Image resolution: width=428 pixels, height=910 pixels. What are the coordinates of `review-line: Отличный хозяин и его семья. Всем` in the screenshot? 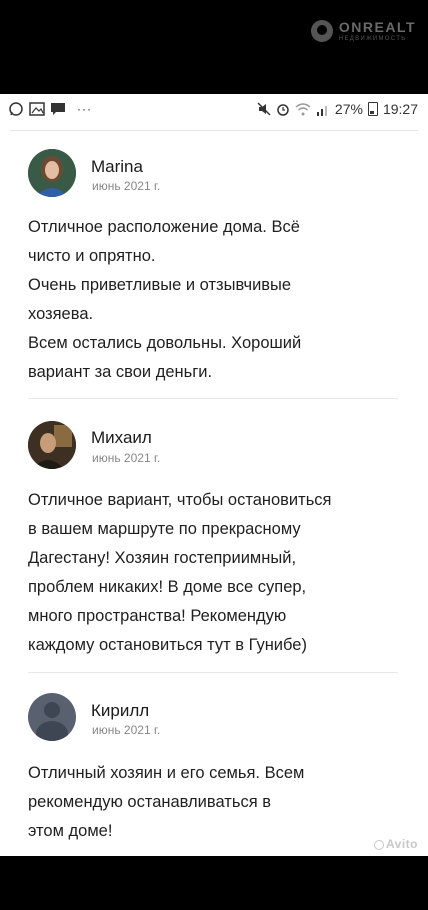 It's located at (166, 773).